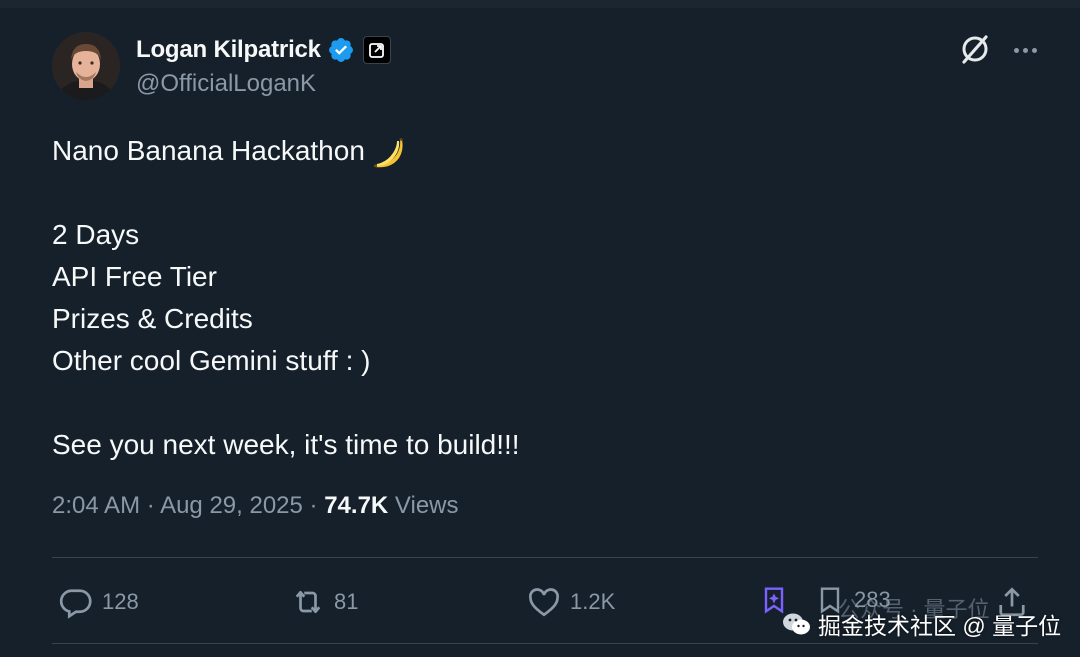 The width and height of the screenshot is (1080, 657). I want to click on grok-icon, so click(975, 49).